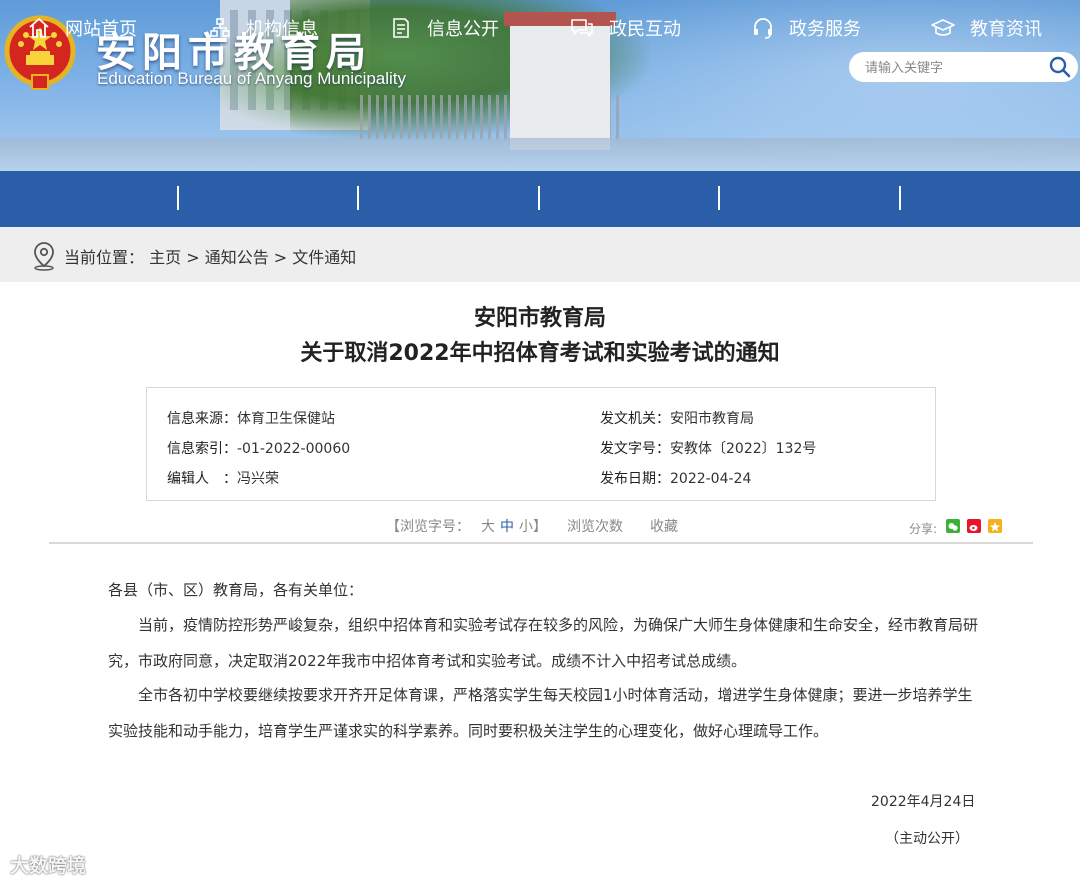 This screenshot has height=885, width=1080. What do you see at coordinates (712, 419) in the screenshot?
I see `meta-value: 安阳市教育局` at bounding box center [712, 419].